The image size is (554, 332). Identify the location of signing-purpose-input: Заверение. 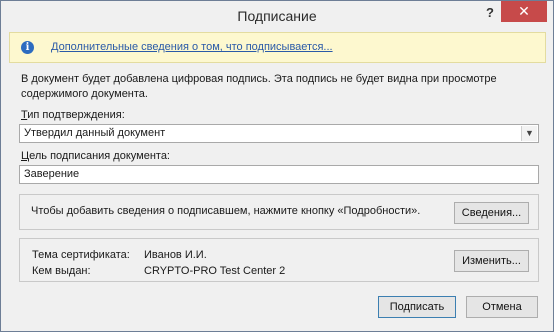
(279, 174).